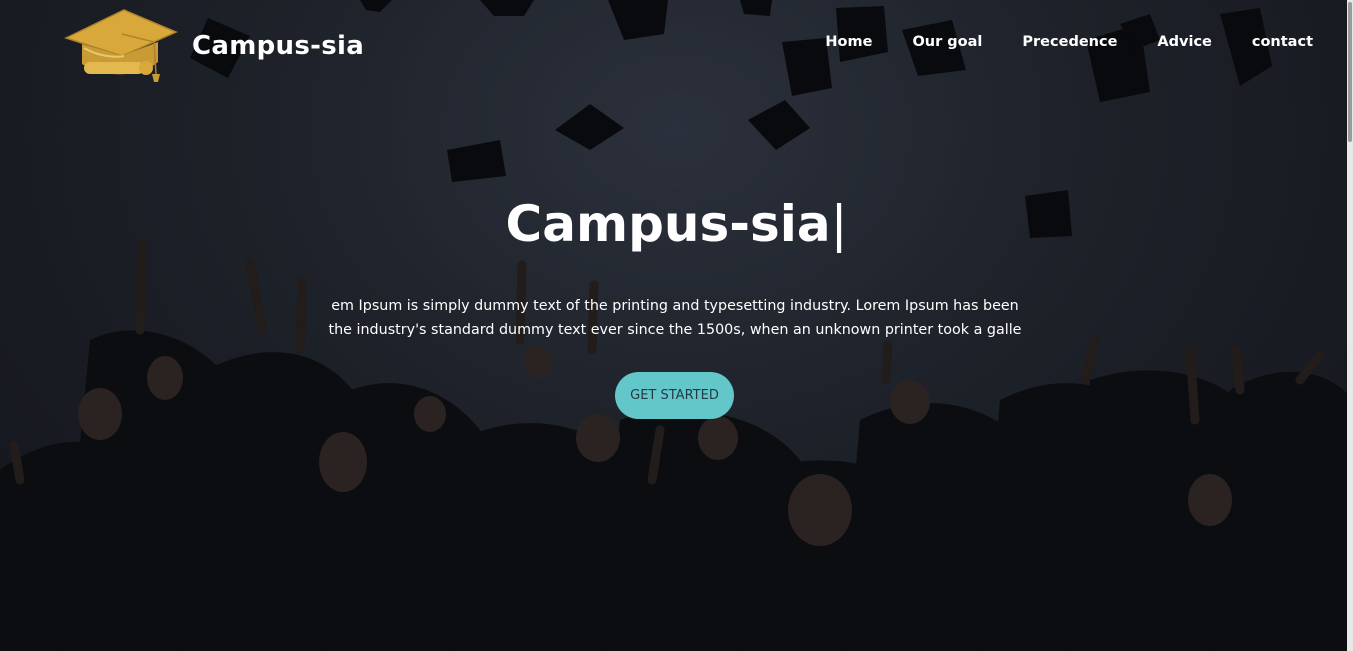 The image size is (1353, 651). Describe the element at coordinates (1282, 42) in the screenshot. I see `nav-contact: contact` at that location.